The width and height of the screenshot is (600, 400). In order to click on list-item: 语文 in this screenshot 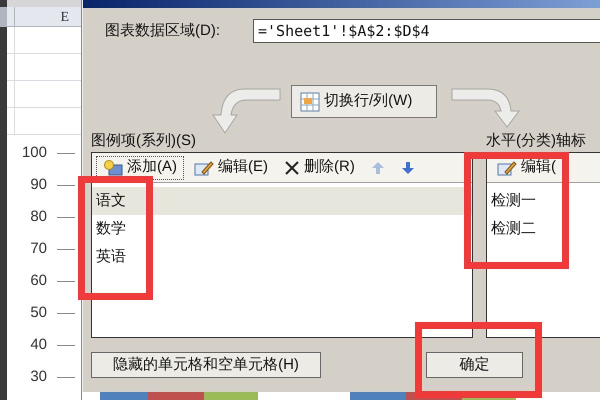, I will do `click(282, 201)`.